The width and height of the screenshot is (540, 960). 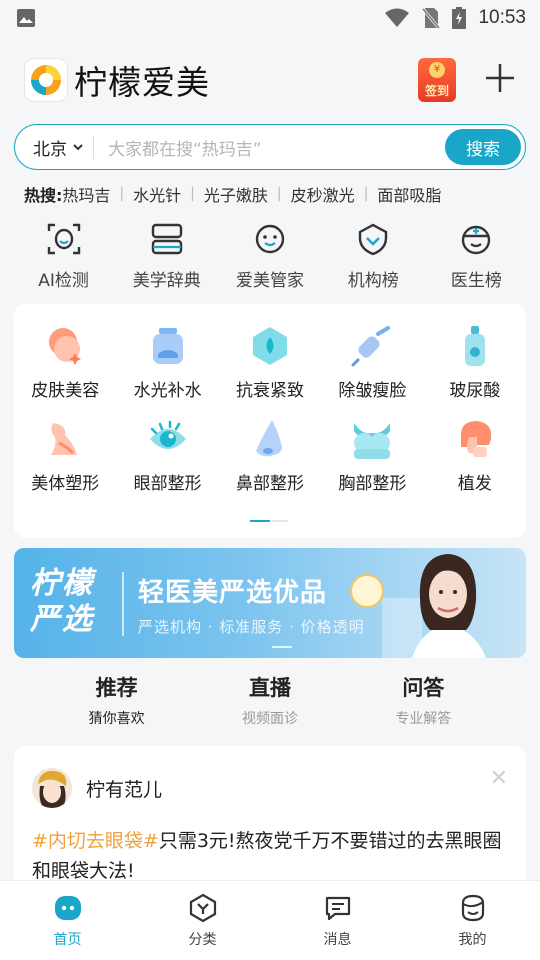 I want to click on add-button, so click(x=500, y=80).